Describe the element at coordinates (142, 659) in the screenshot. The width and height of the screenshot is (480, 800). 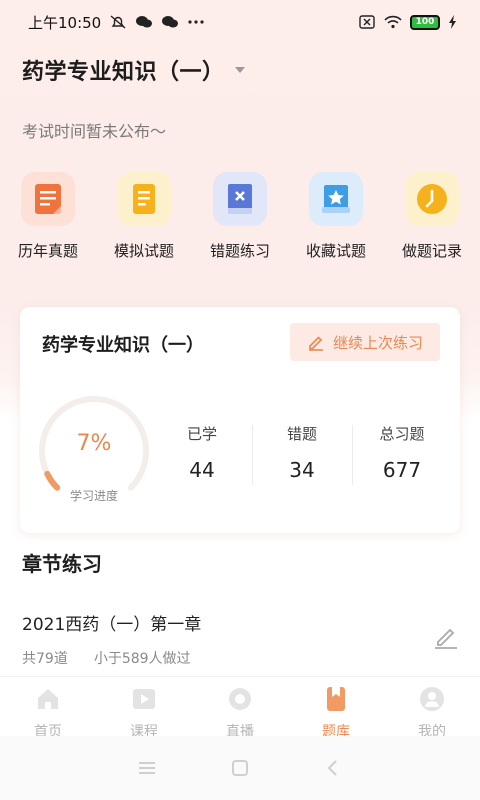
I see `chapter-done-count: 小于589人做过` at that location.